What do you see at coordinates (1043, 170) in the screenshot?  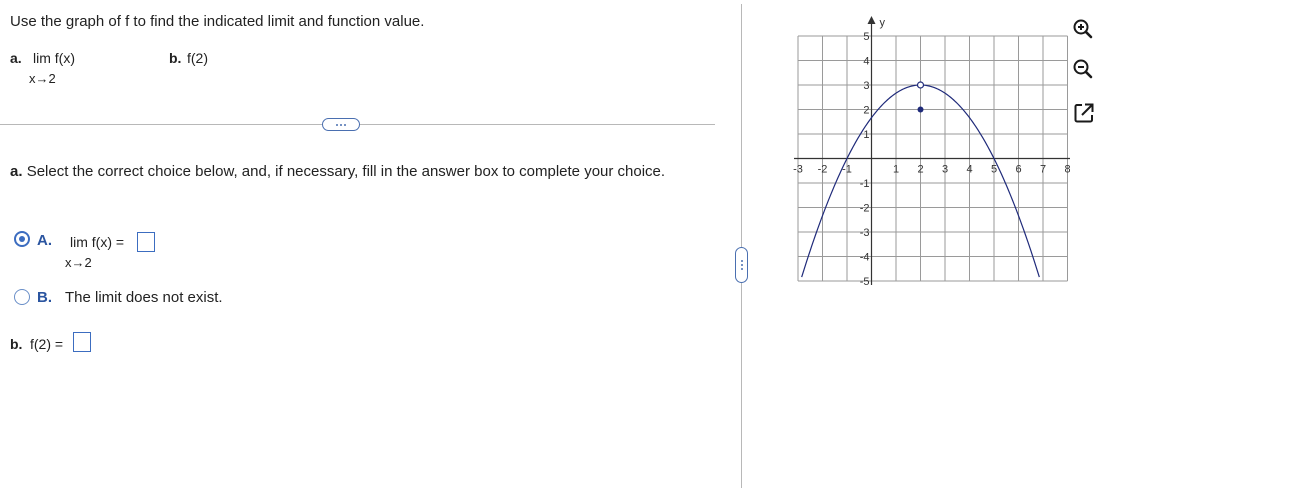 I see `x-tick-label: 7` at bounding box center [1043, 170].